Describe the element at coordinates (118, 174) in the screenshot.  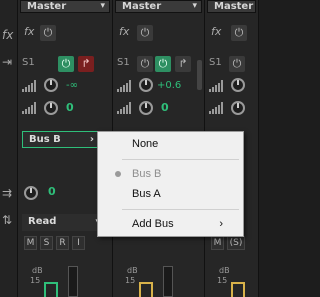
I see `selected-bullet-icon` at that location.